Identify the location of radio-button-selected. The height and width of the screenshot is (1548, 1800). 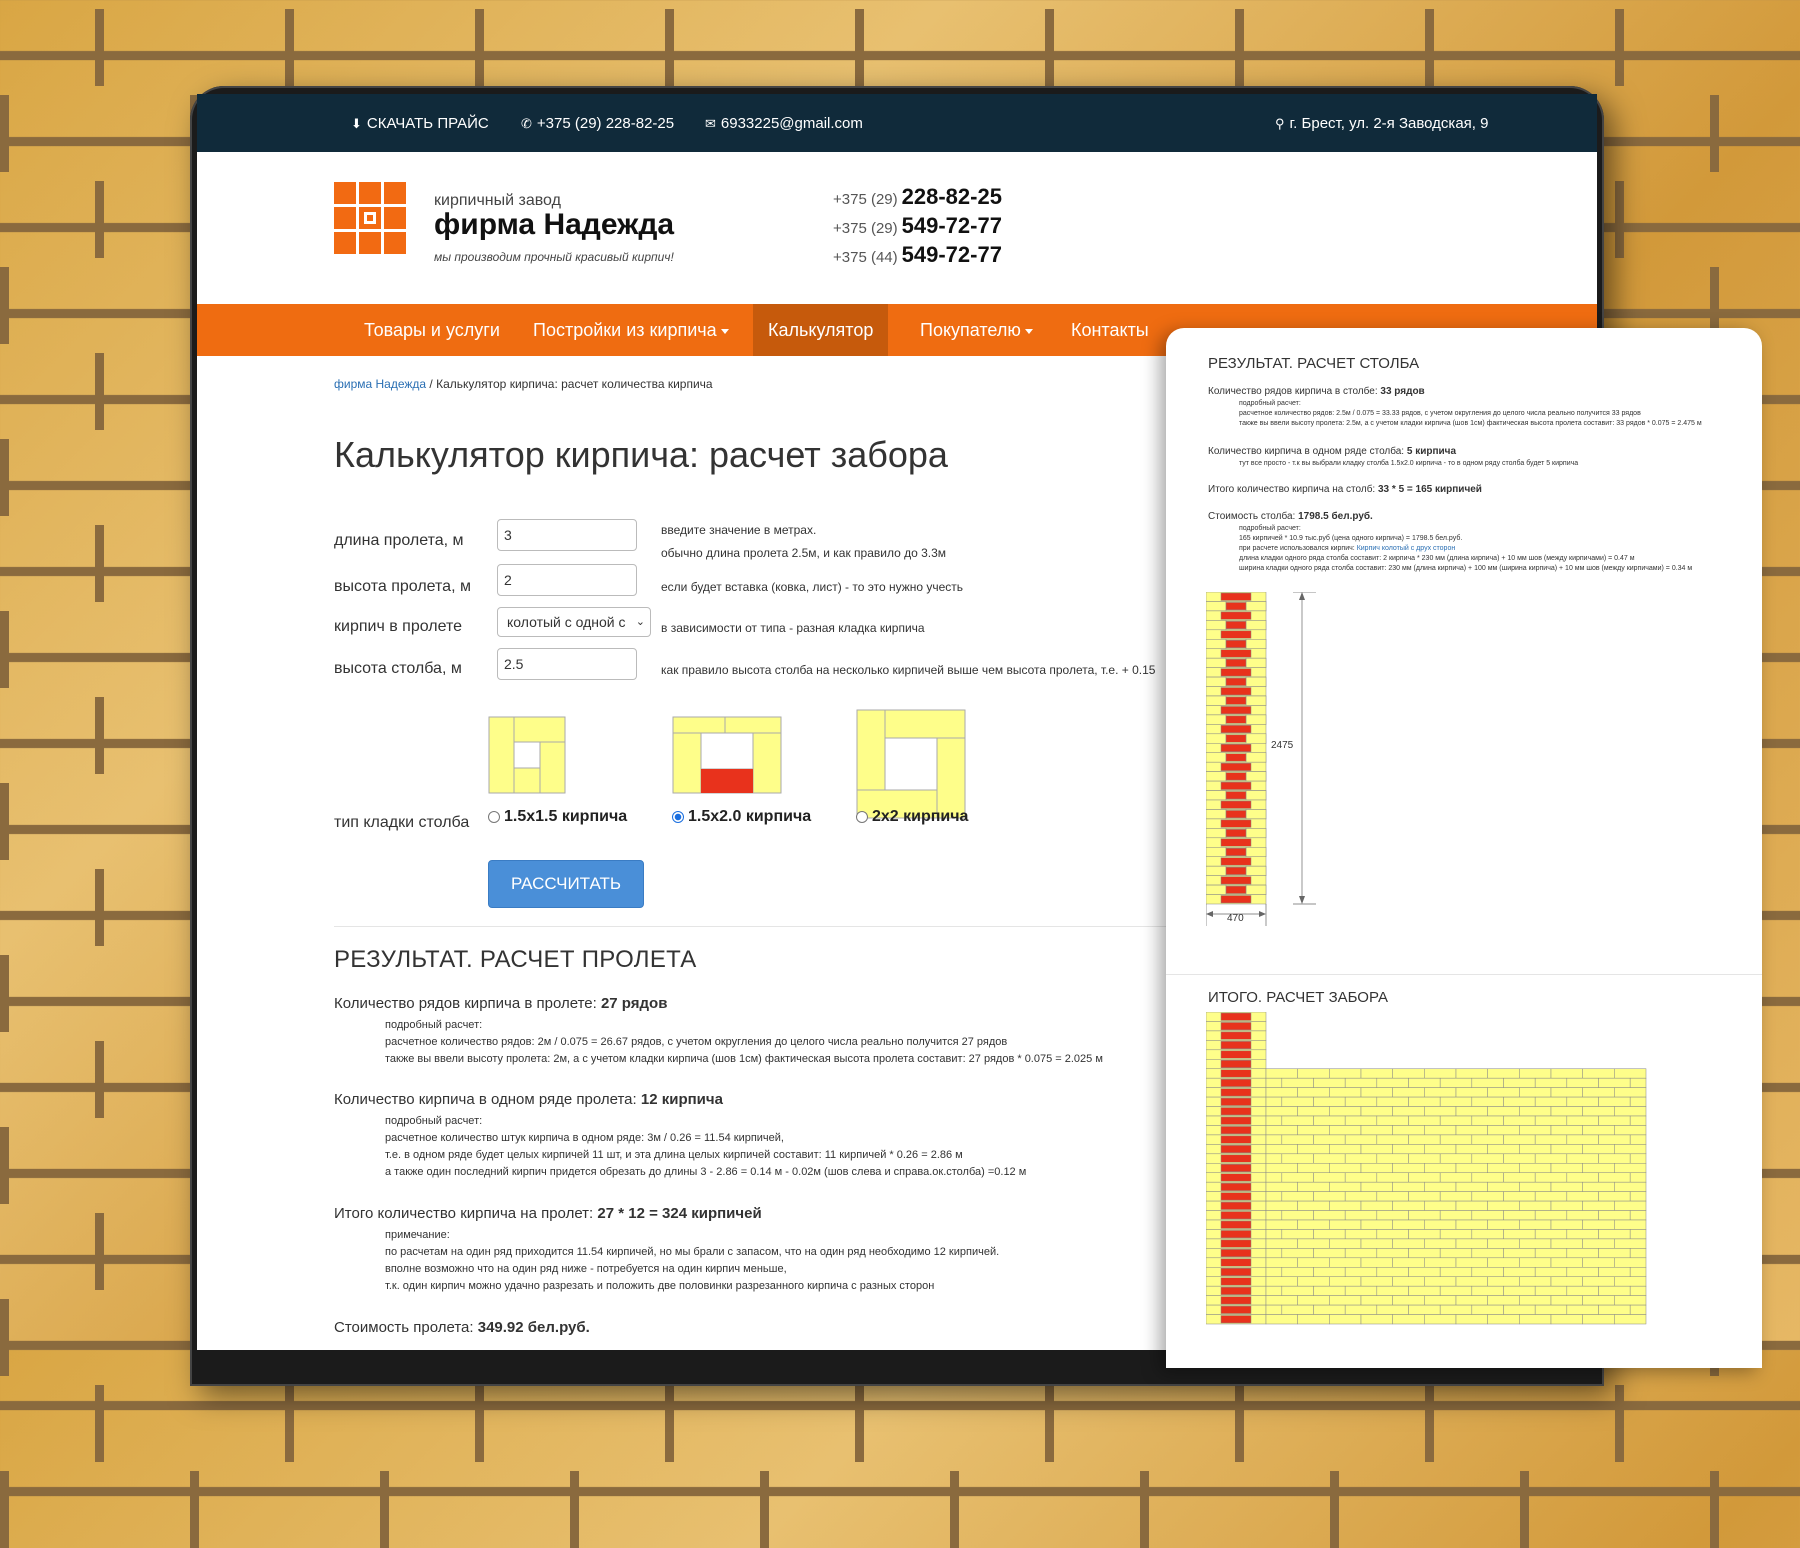
(678, 817).